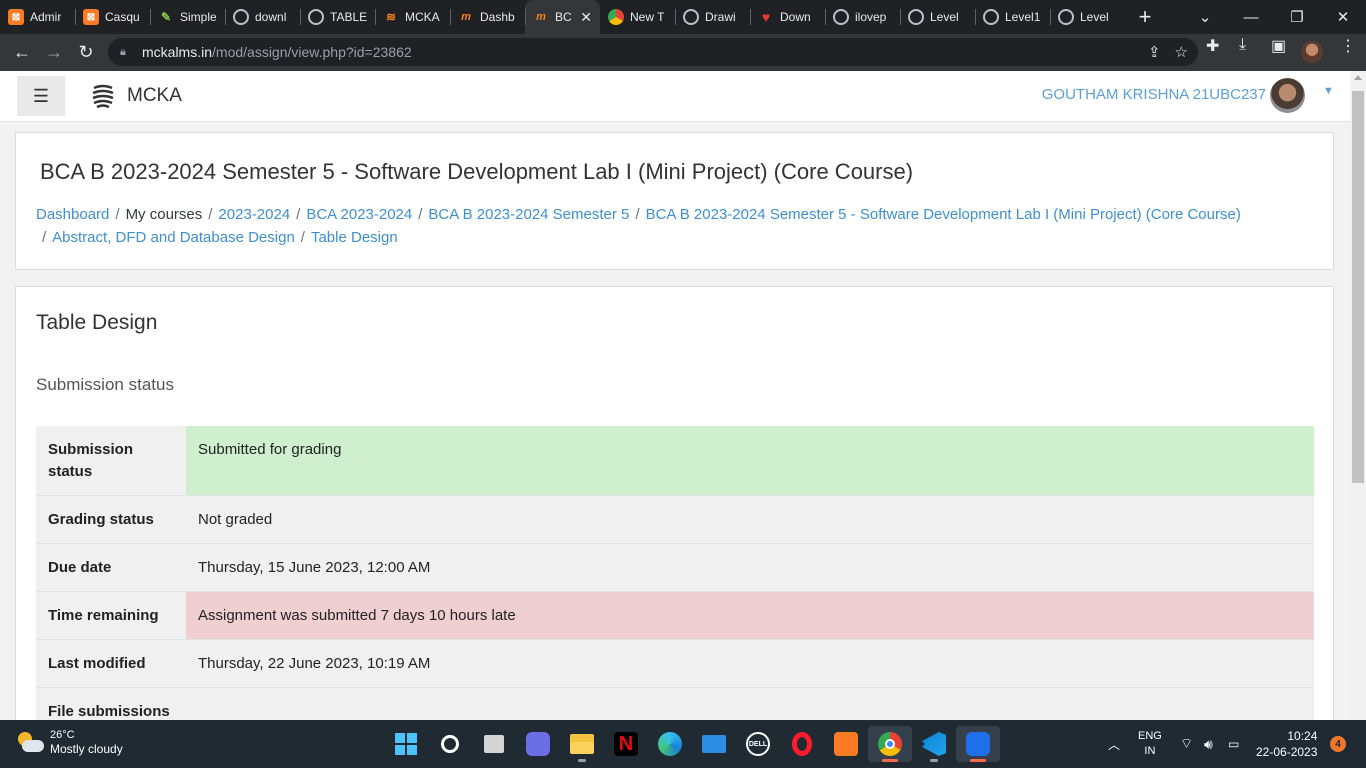 The height and width of the screenshot is (768, 1366). What do you see at coordinates (41, 96) in the screenshot?
I see `hamburger-menu-button: ☰` at bounding box center [41, 96].